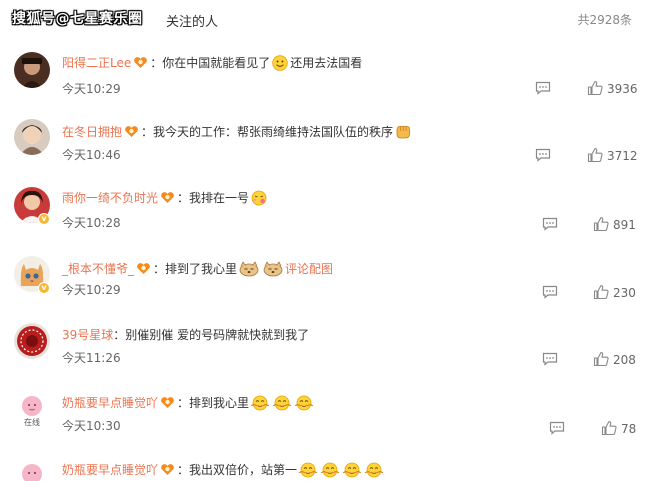  I want to click on comment-text: 排到了我心里, so click(201, 269).